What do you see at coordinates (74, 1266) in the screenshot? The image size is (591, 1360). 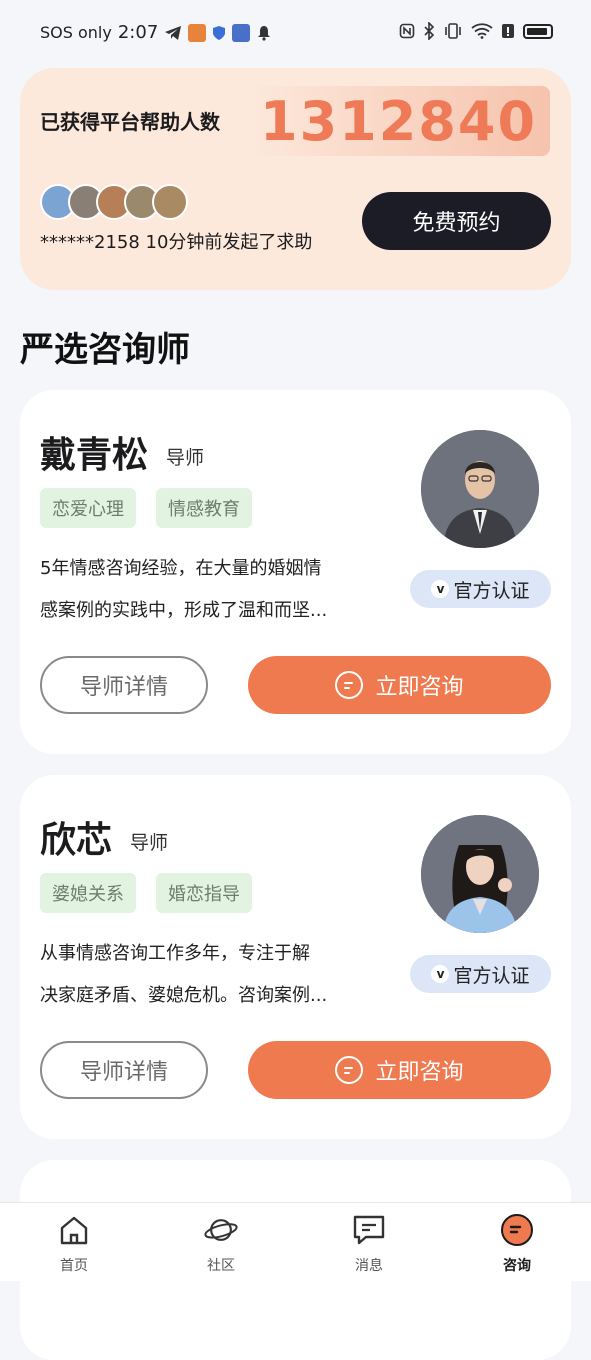 I see `nav-label-home: 首页` at bounding box center [74, 1266].